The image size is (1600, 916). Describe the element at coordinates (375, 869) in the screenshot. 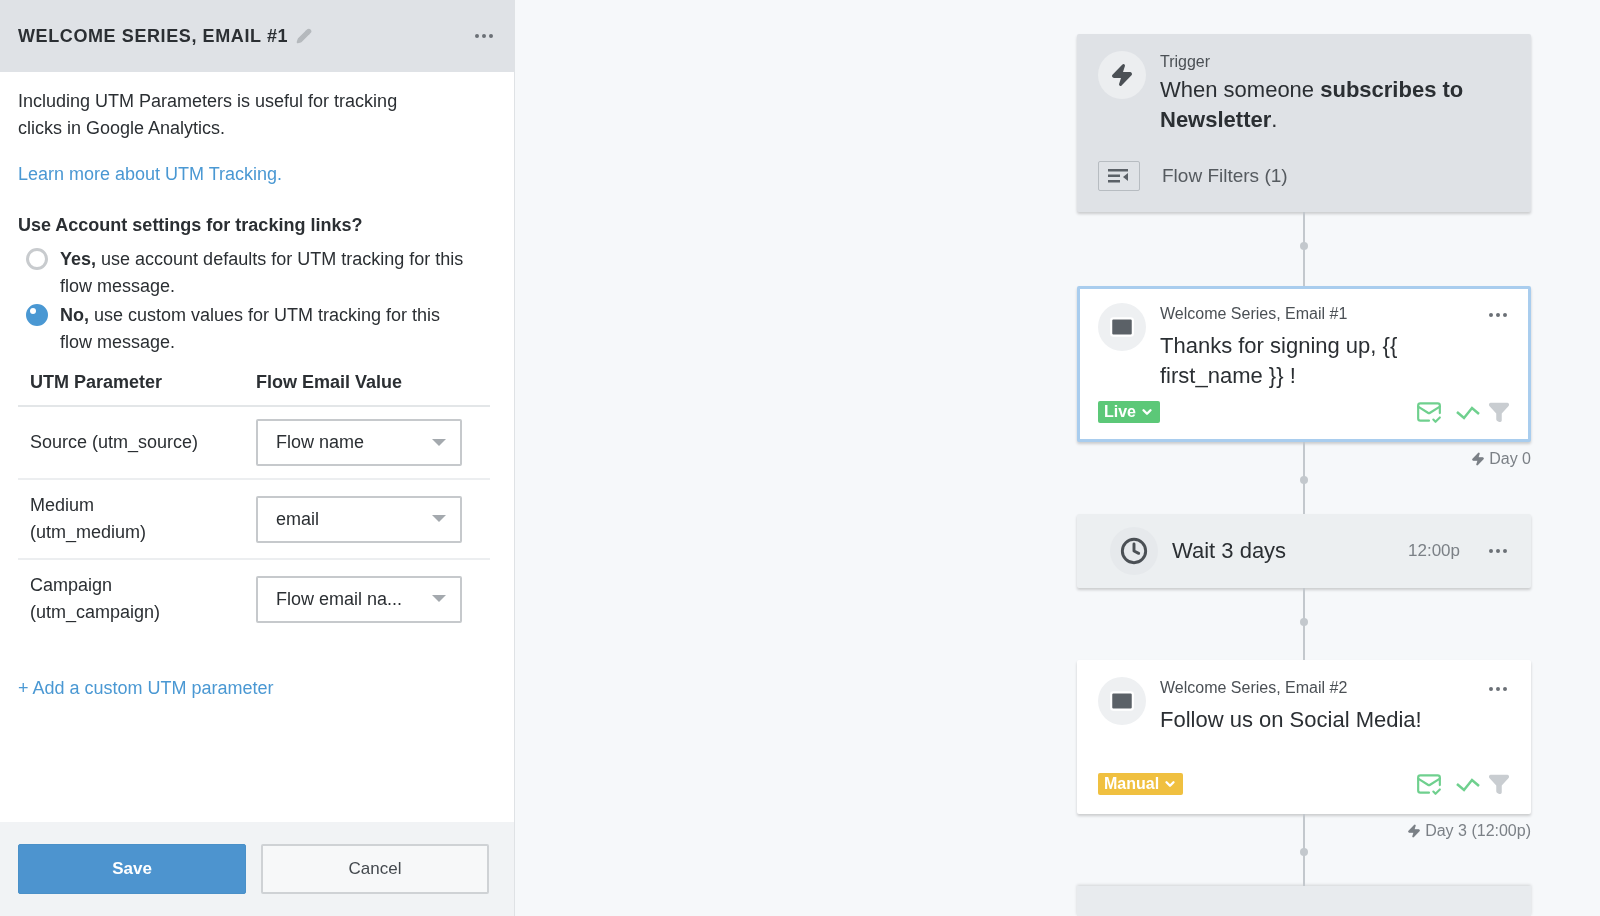

I see `cancel-button: Cancel` at that location.